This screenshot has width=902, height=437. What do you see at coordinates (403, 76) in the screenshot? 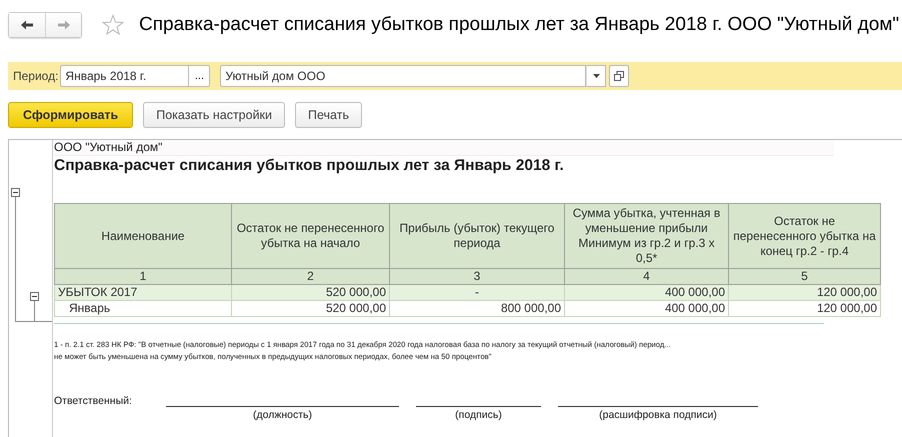
I see `organization-field: Уютный дом ООО` at bounding box center [403, 76].